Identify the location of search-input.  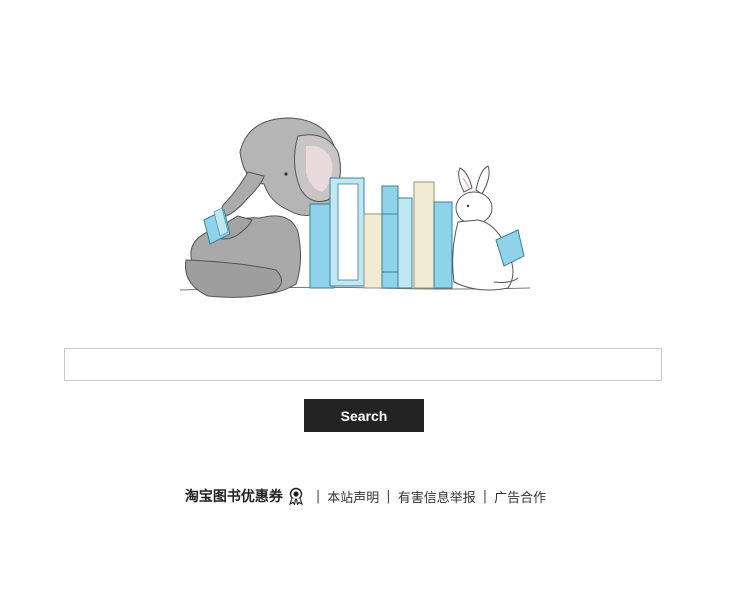
(363, 364).